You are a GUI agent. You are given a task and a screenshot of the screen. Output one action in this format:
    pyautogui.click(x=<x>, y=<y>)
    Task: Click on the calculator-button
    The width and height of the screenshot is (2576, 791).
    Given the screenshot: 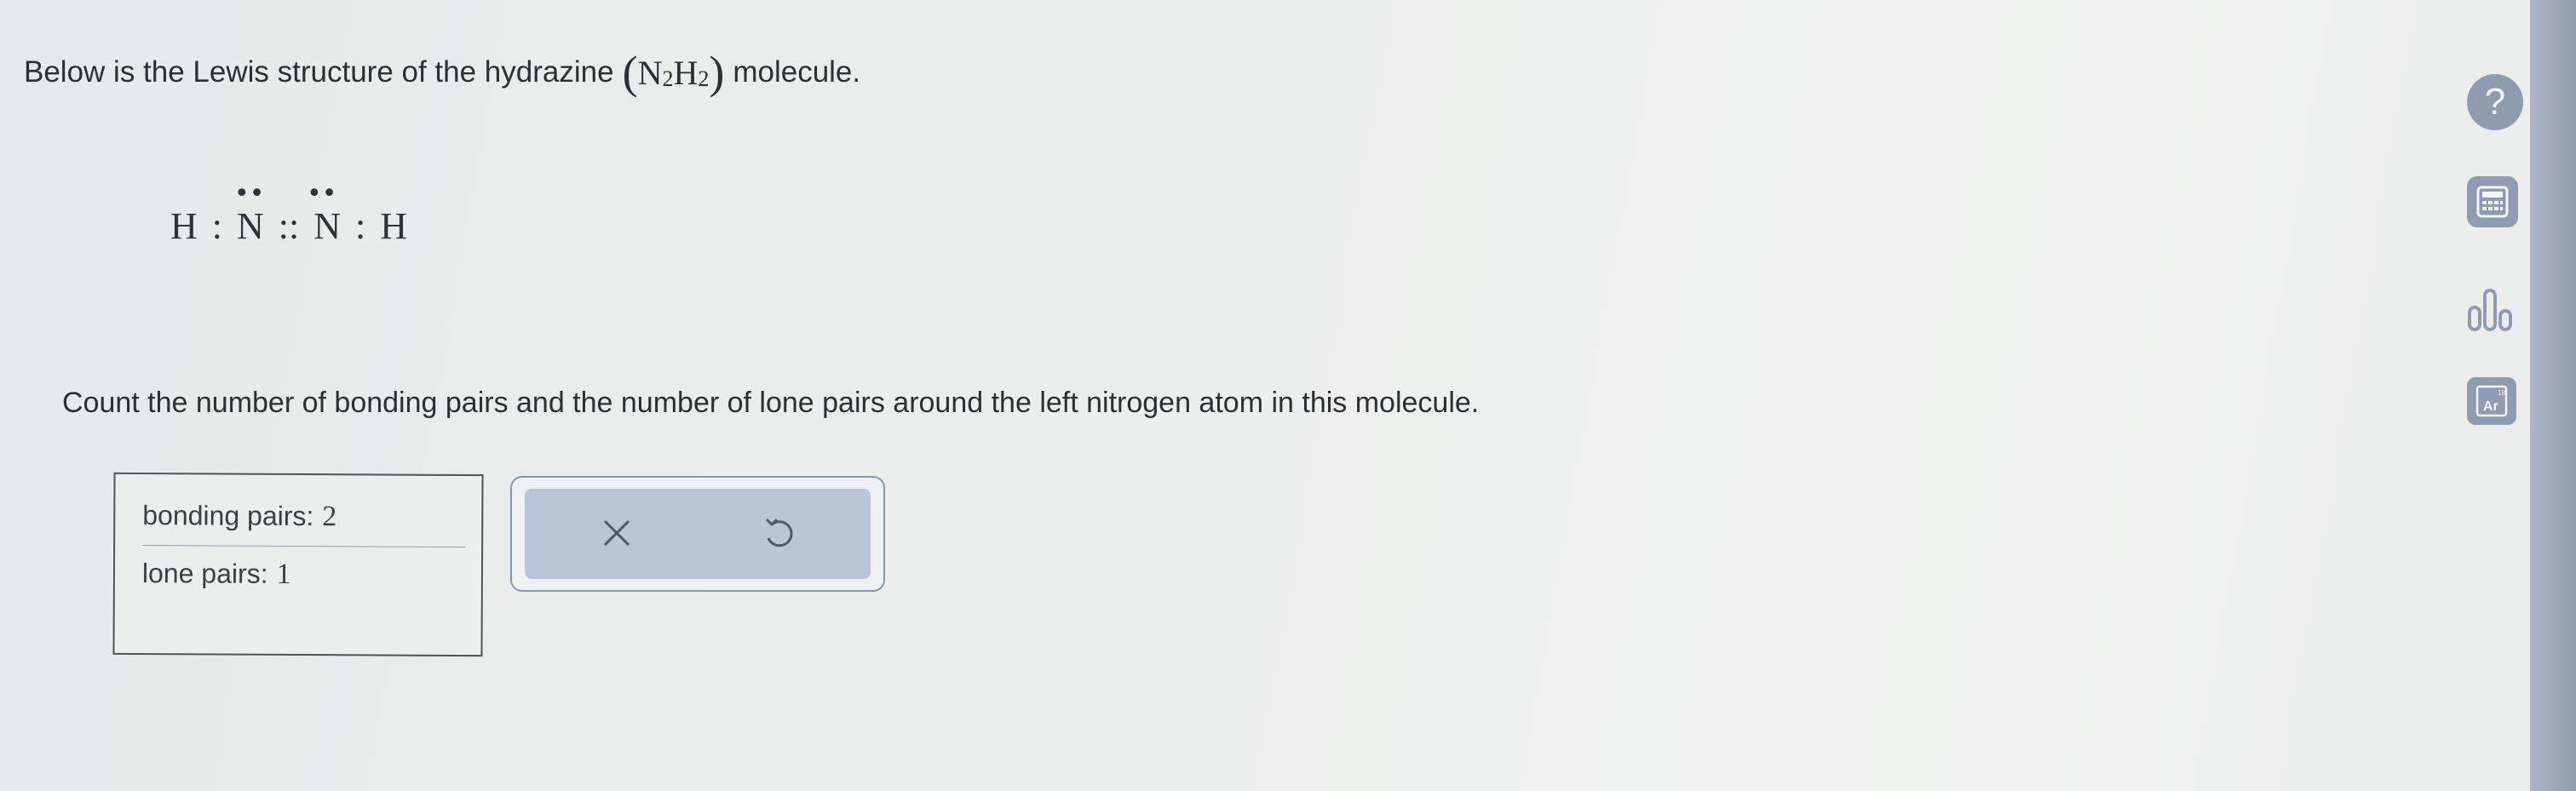 What is the action you would take?
    pyautogui.click(x=2493, y=201)
    